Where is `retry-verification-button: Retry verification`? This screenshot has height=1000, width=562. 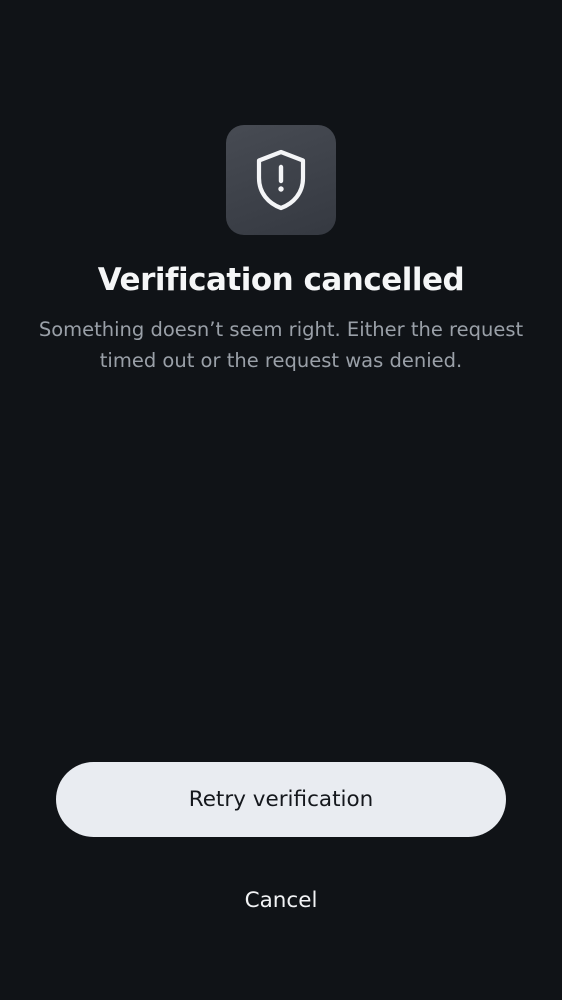 retry-verification-button: Retry verification is located at coordinates (281, 799).